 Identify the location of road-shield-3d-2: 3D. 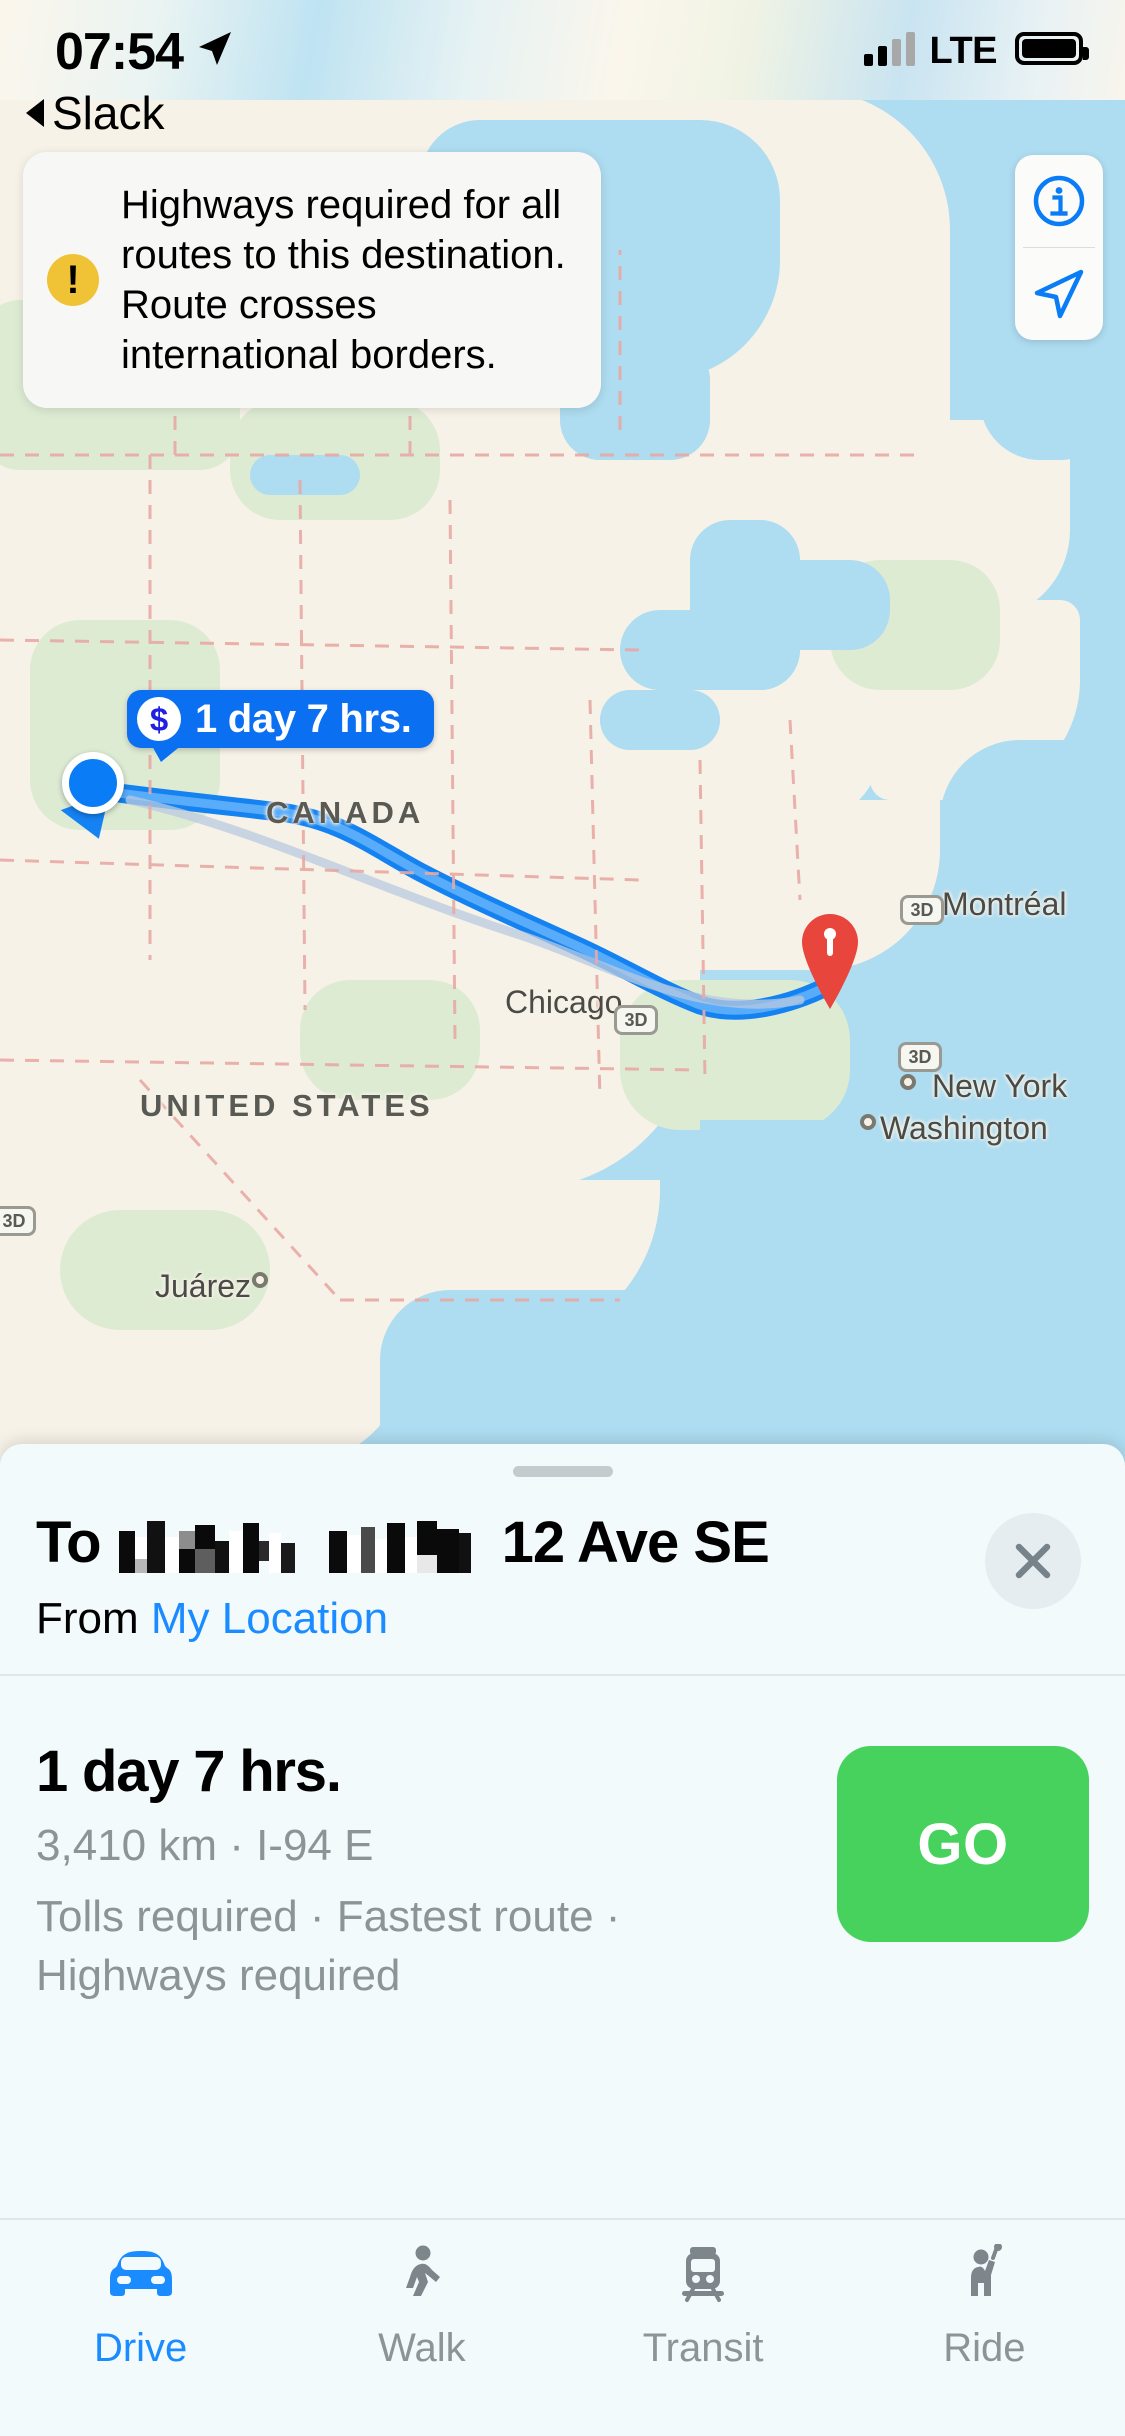
(920, 1057).